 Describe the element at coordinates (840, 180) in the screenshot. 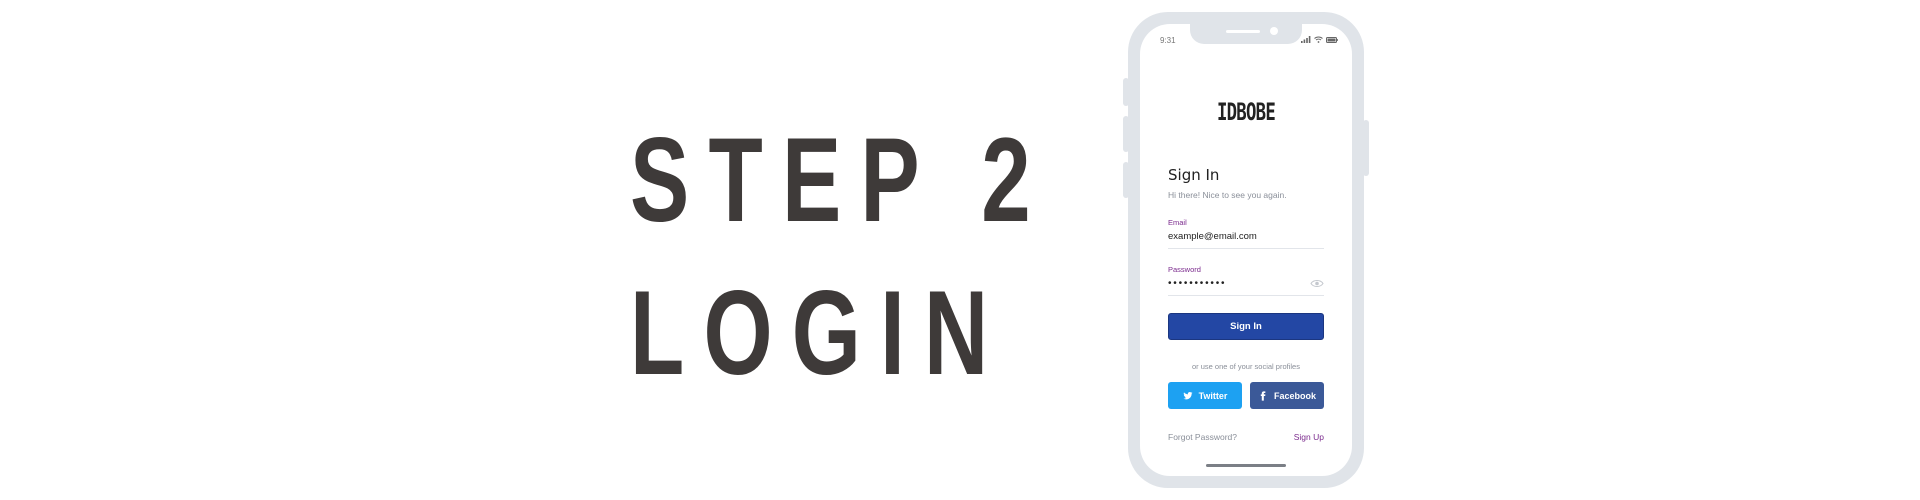

I see `step-heading: STEP 2` at that location.